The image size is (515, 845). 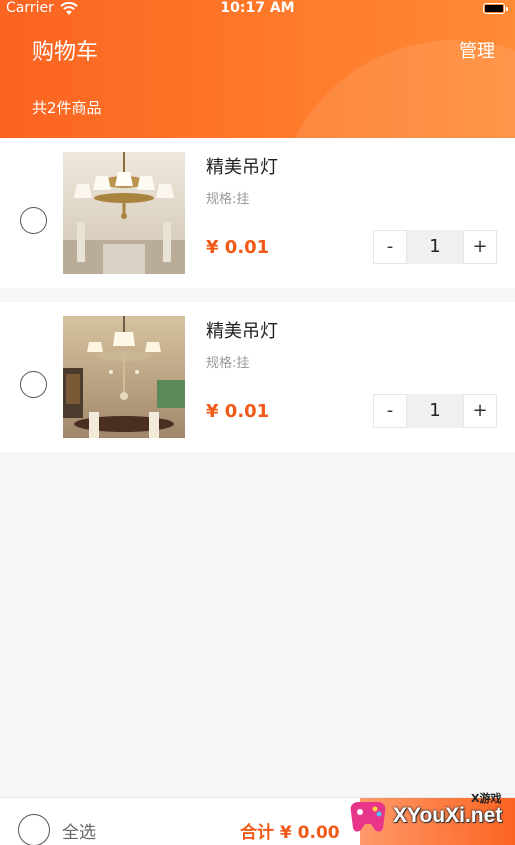 I want to click on gamepad-logo-icon, so click(x=368, y=817).